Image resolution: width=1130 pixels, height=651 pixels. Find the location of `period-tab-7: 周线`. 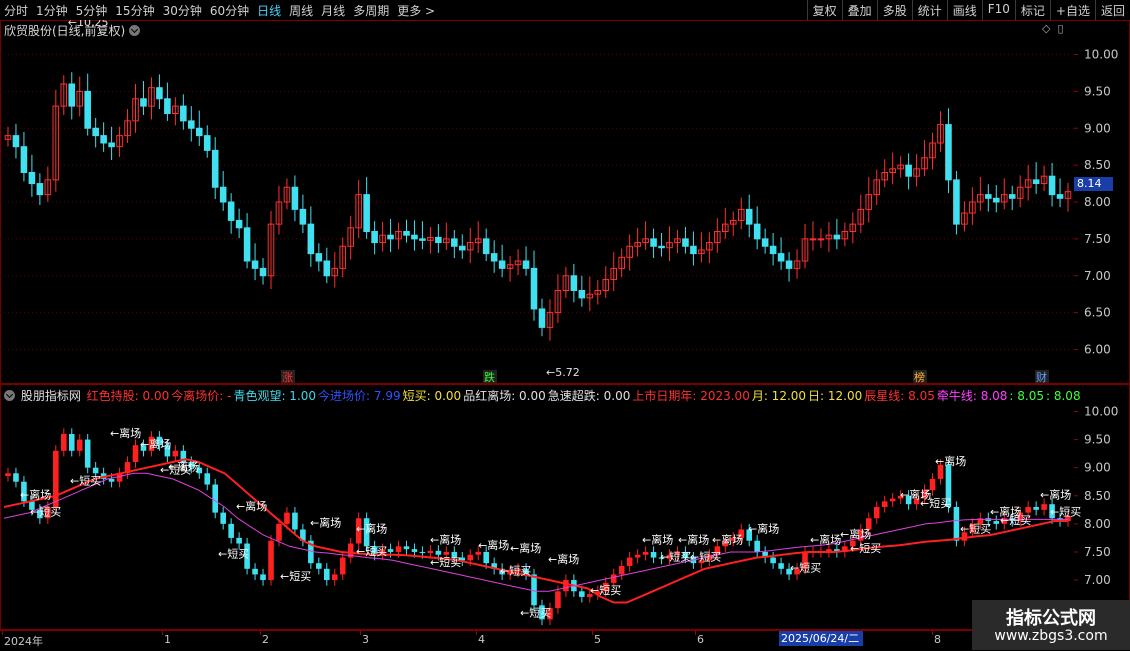

period-tab-7: 周线 is located at coordinates (301, 10).